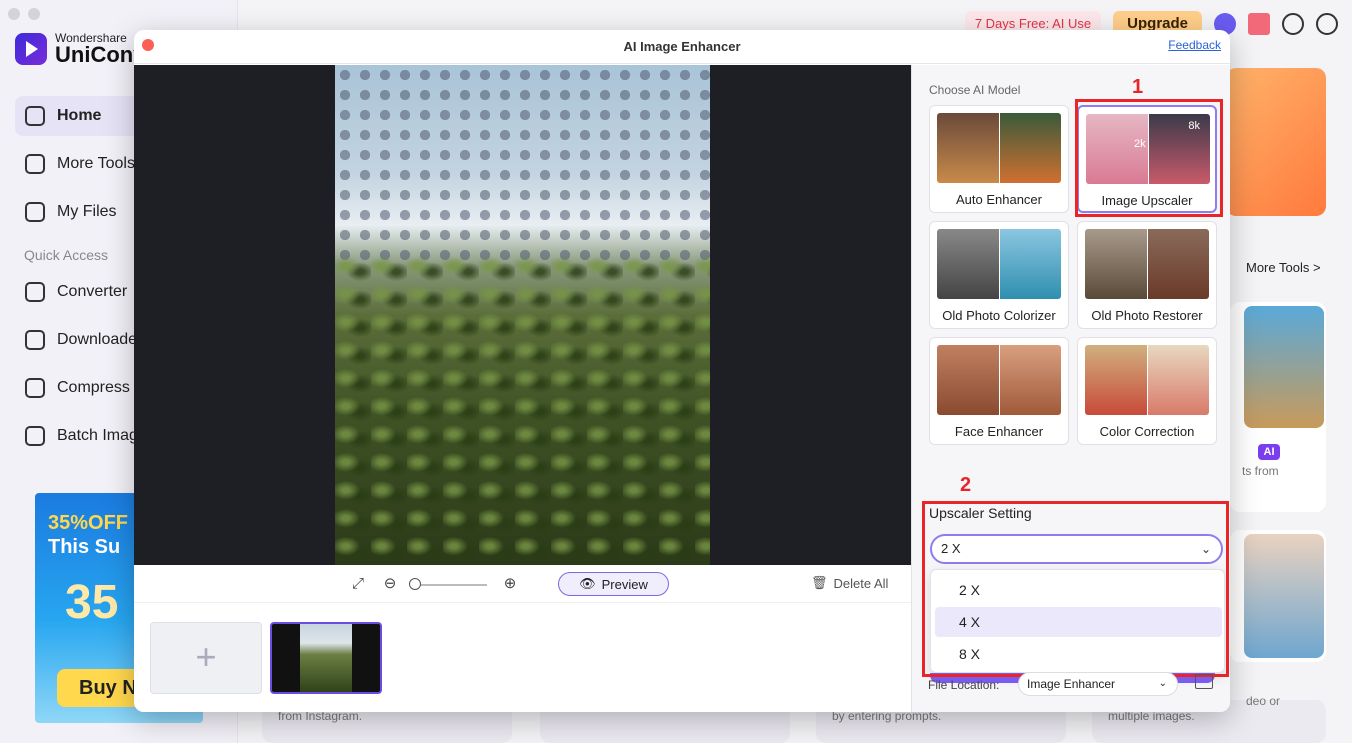  What do you see at coordinates (999, 315) in the screenshot?
I see `model-label: Old Photo Colorizer` at bounding box center [999, 315].